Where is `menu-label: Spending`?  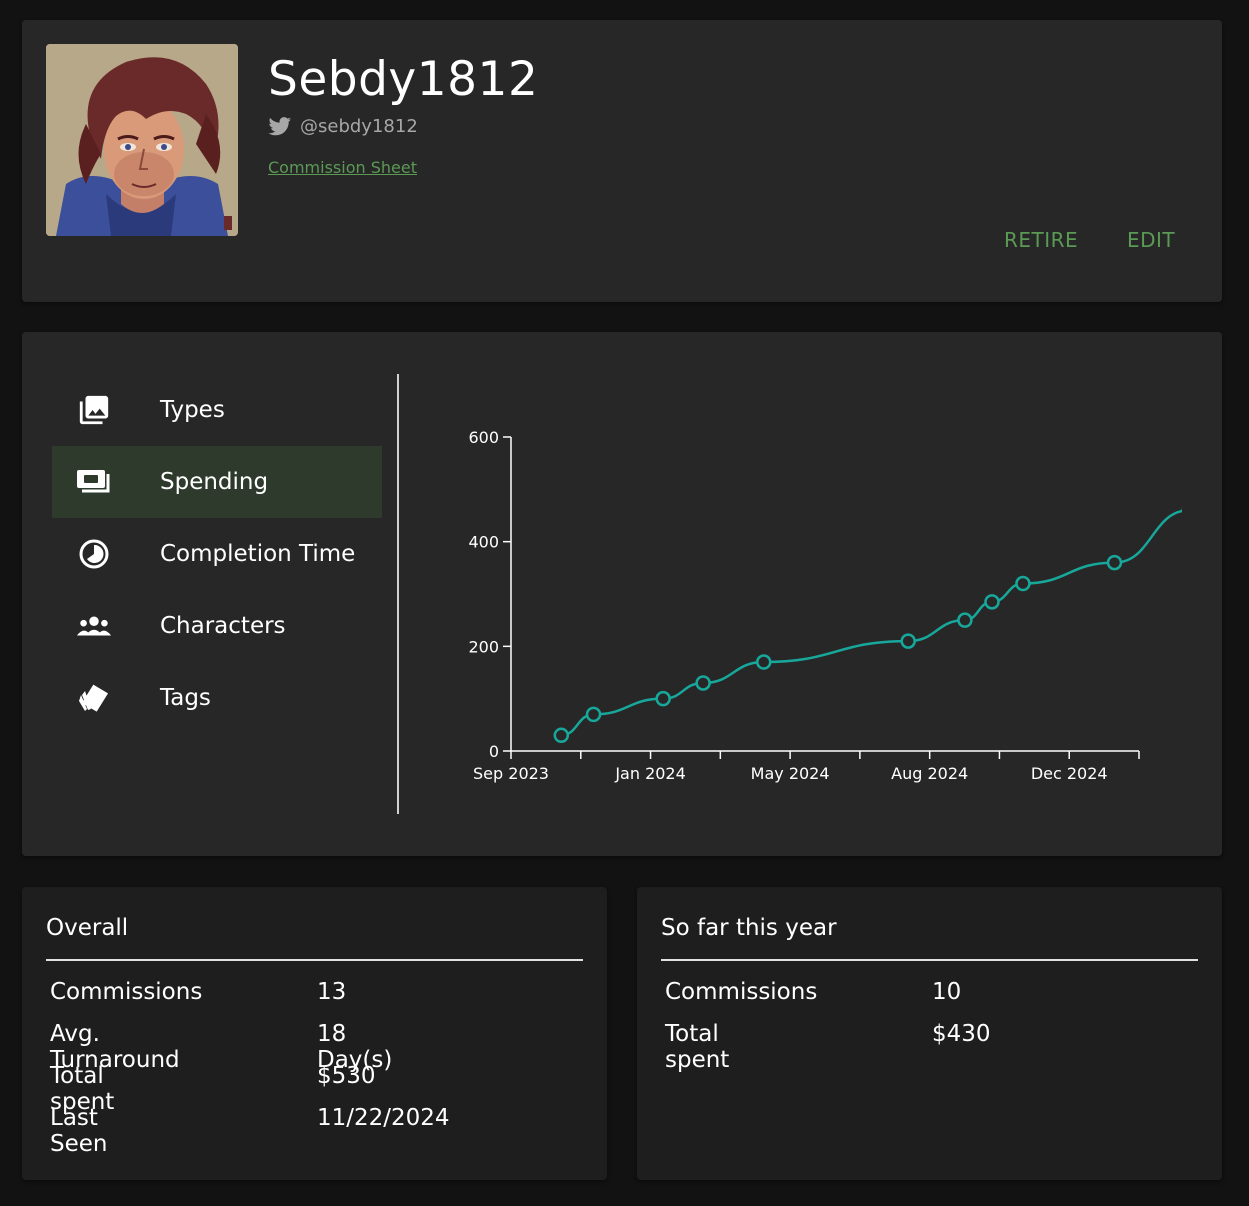 menu-label: Spending is located at coordinates (214, 482).